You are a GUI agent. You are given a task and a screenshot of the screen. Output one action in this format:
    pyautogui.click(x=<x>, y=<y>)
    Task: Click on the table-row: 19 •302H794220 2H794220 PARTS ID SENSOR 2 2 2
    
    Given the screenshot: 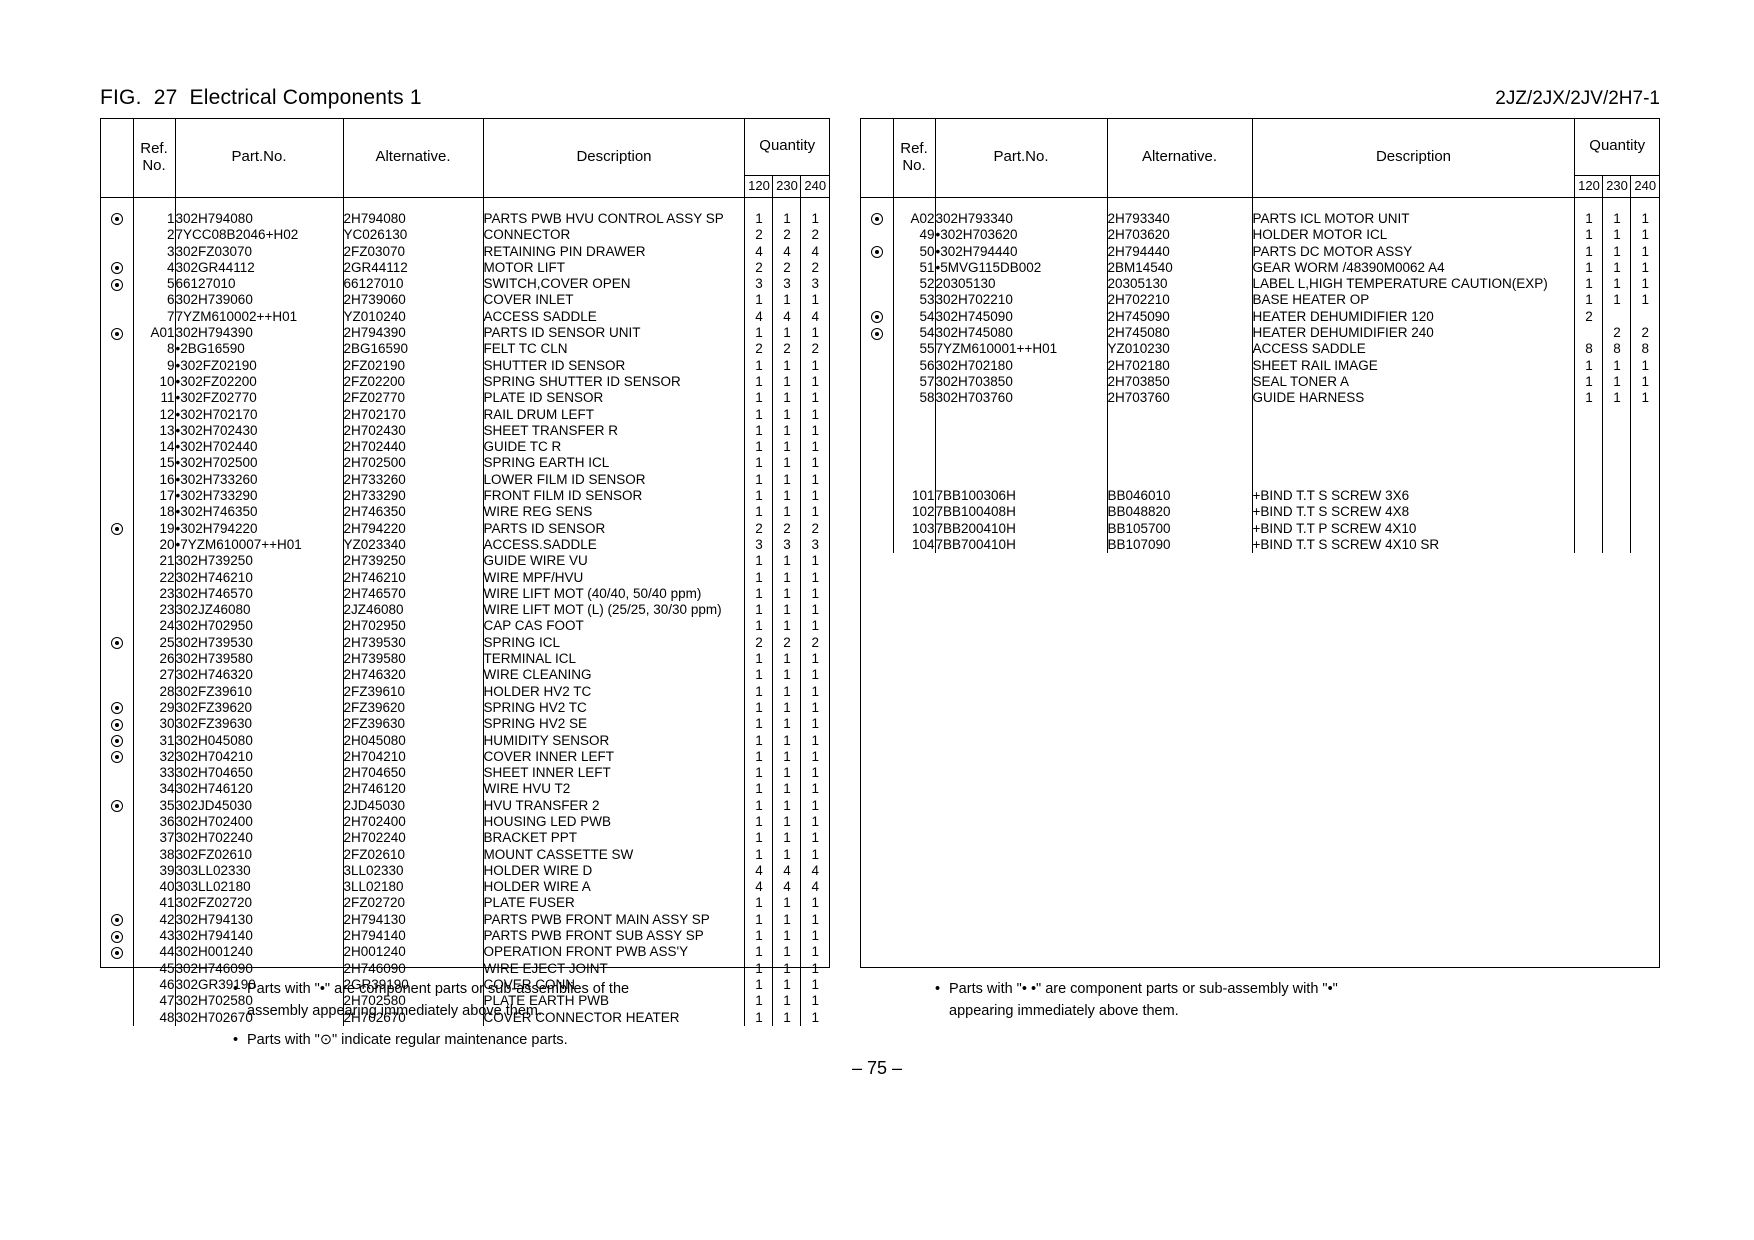 What is the action you would take?
    pyautogui.click(x=465, y=528)
    